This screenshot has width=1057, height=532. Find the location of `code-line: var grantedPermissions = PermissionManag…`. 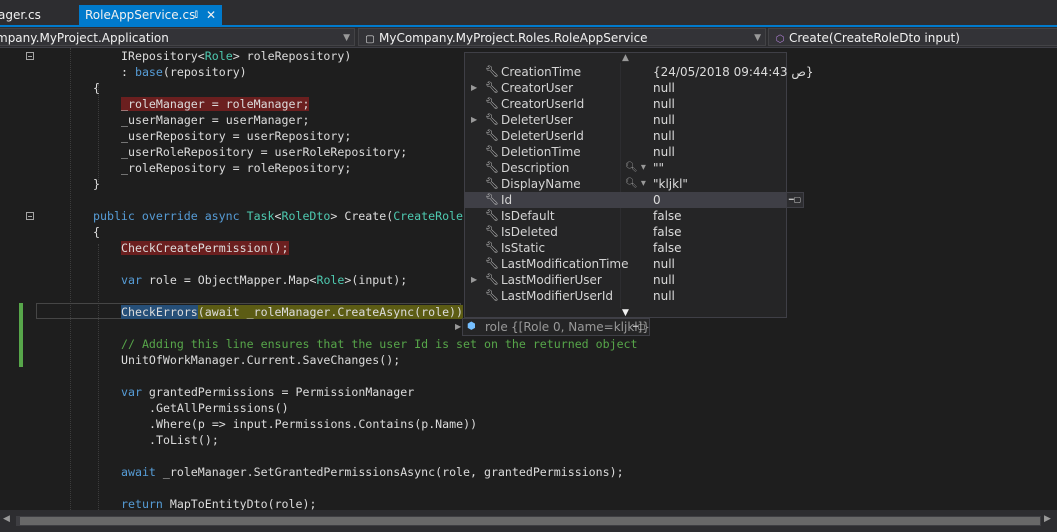

code-line: var grantedPermissions = PermissionManag… is located at coordinates (268, 392).